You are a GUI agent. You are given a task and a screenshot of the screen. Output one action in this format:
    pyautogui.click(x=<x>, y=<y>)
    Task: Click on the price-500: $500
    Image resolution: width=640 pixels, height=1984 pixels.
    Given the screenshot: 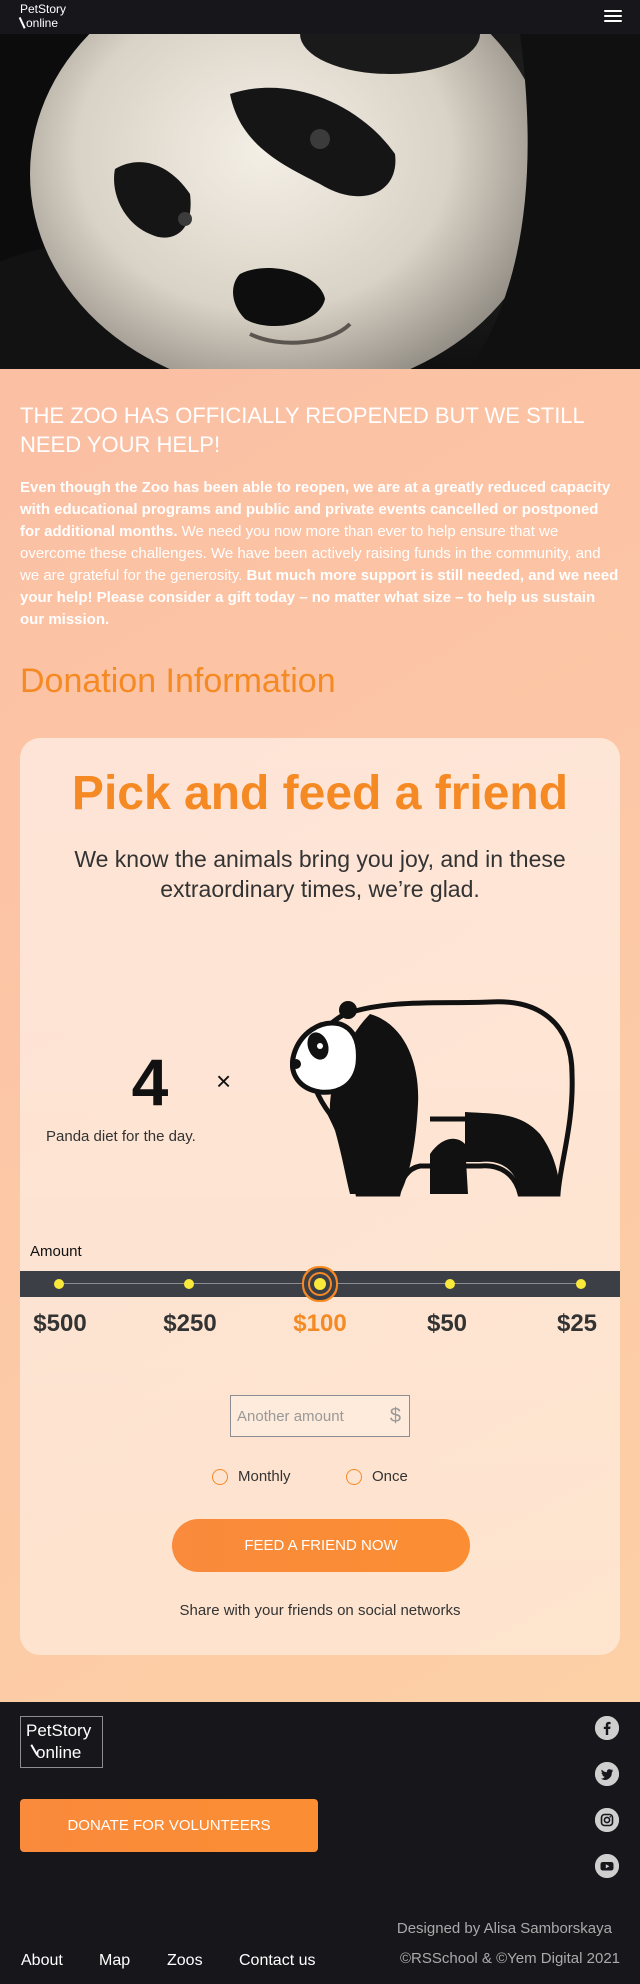 What is the action you would take?
    pyautogui.click(x=60, y=1324)
    